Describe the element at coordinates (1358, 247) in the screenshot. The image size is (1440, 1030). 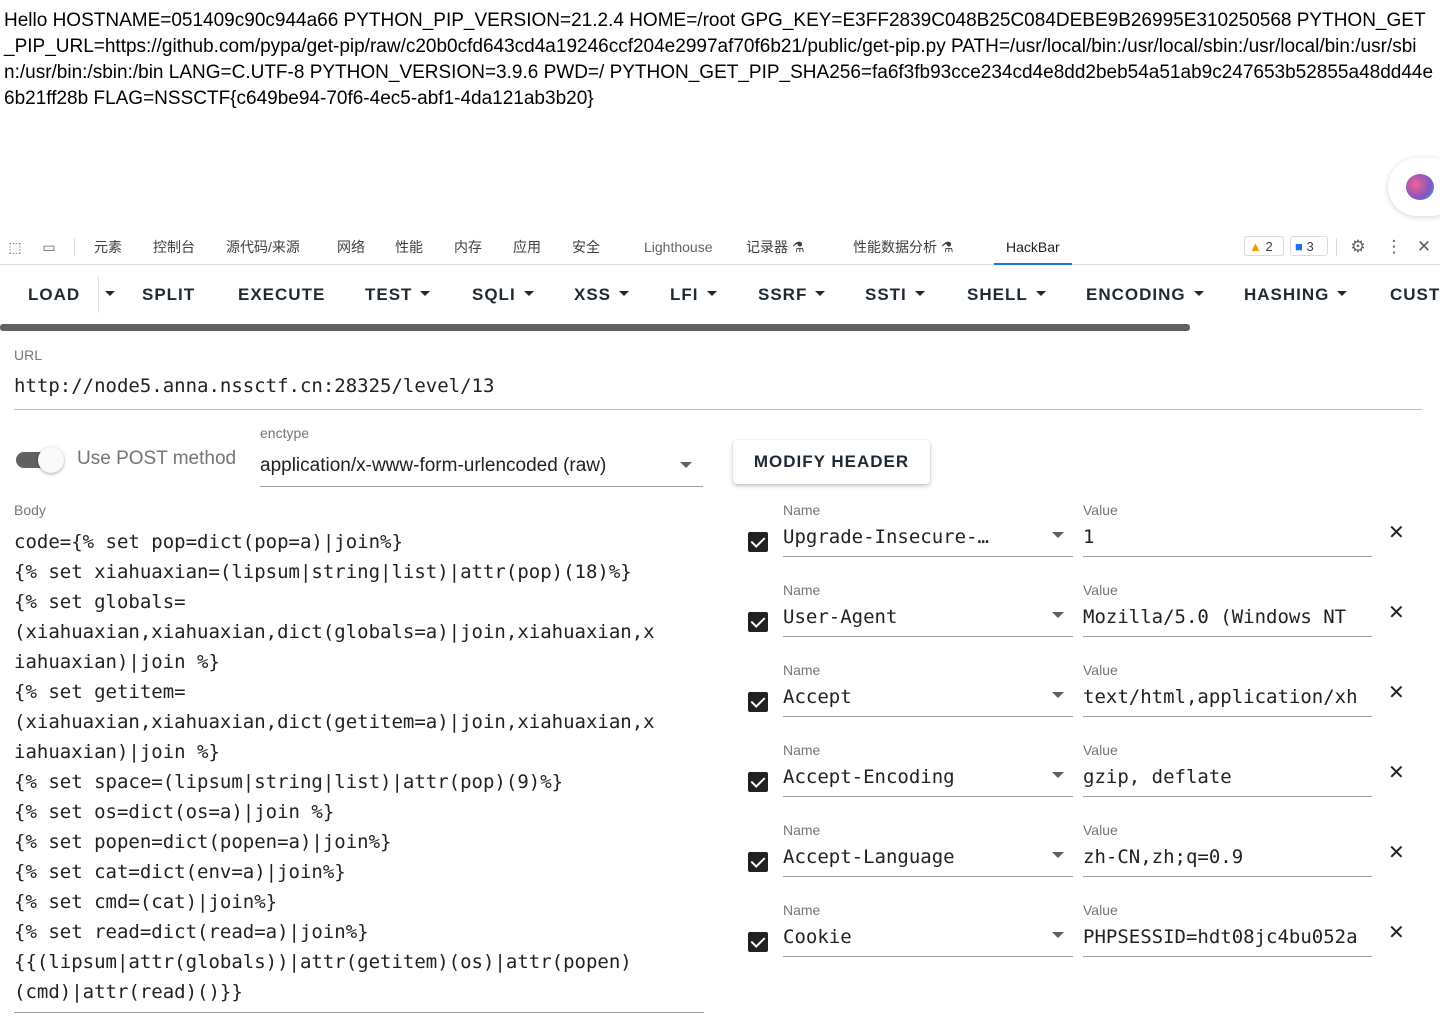
I see `gear-icon: ⚙` at that location.